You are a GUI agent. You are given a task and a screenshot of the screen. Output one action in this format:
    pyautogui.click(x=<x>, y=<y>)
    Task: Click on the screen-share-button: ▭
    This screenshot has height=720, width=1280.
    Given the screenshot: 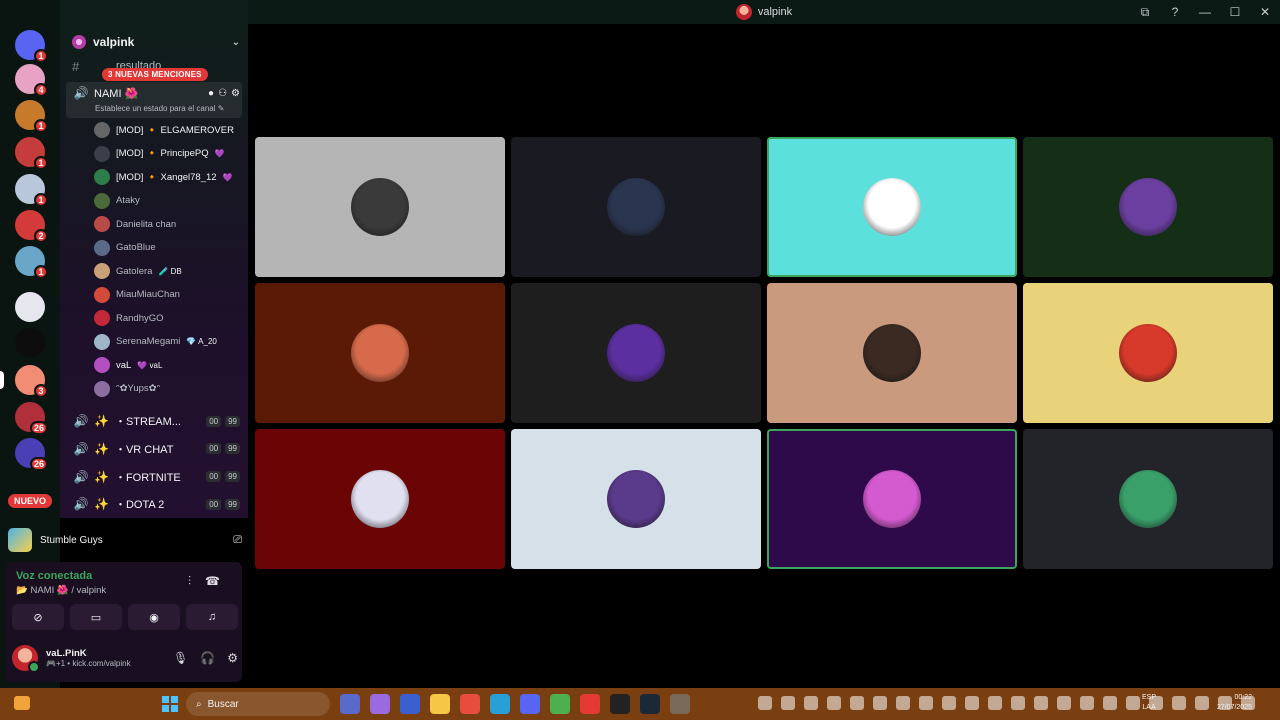 What is the action you would take?
    pyautogui.click(x=96, y=617)
    